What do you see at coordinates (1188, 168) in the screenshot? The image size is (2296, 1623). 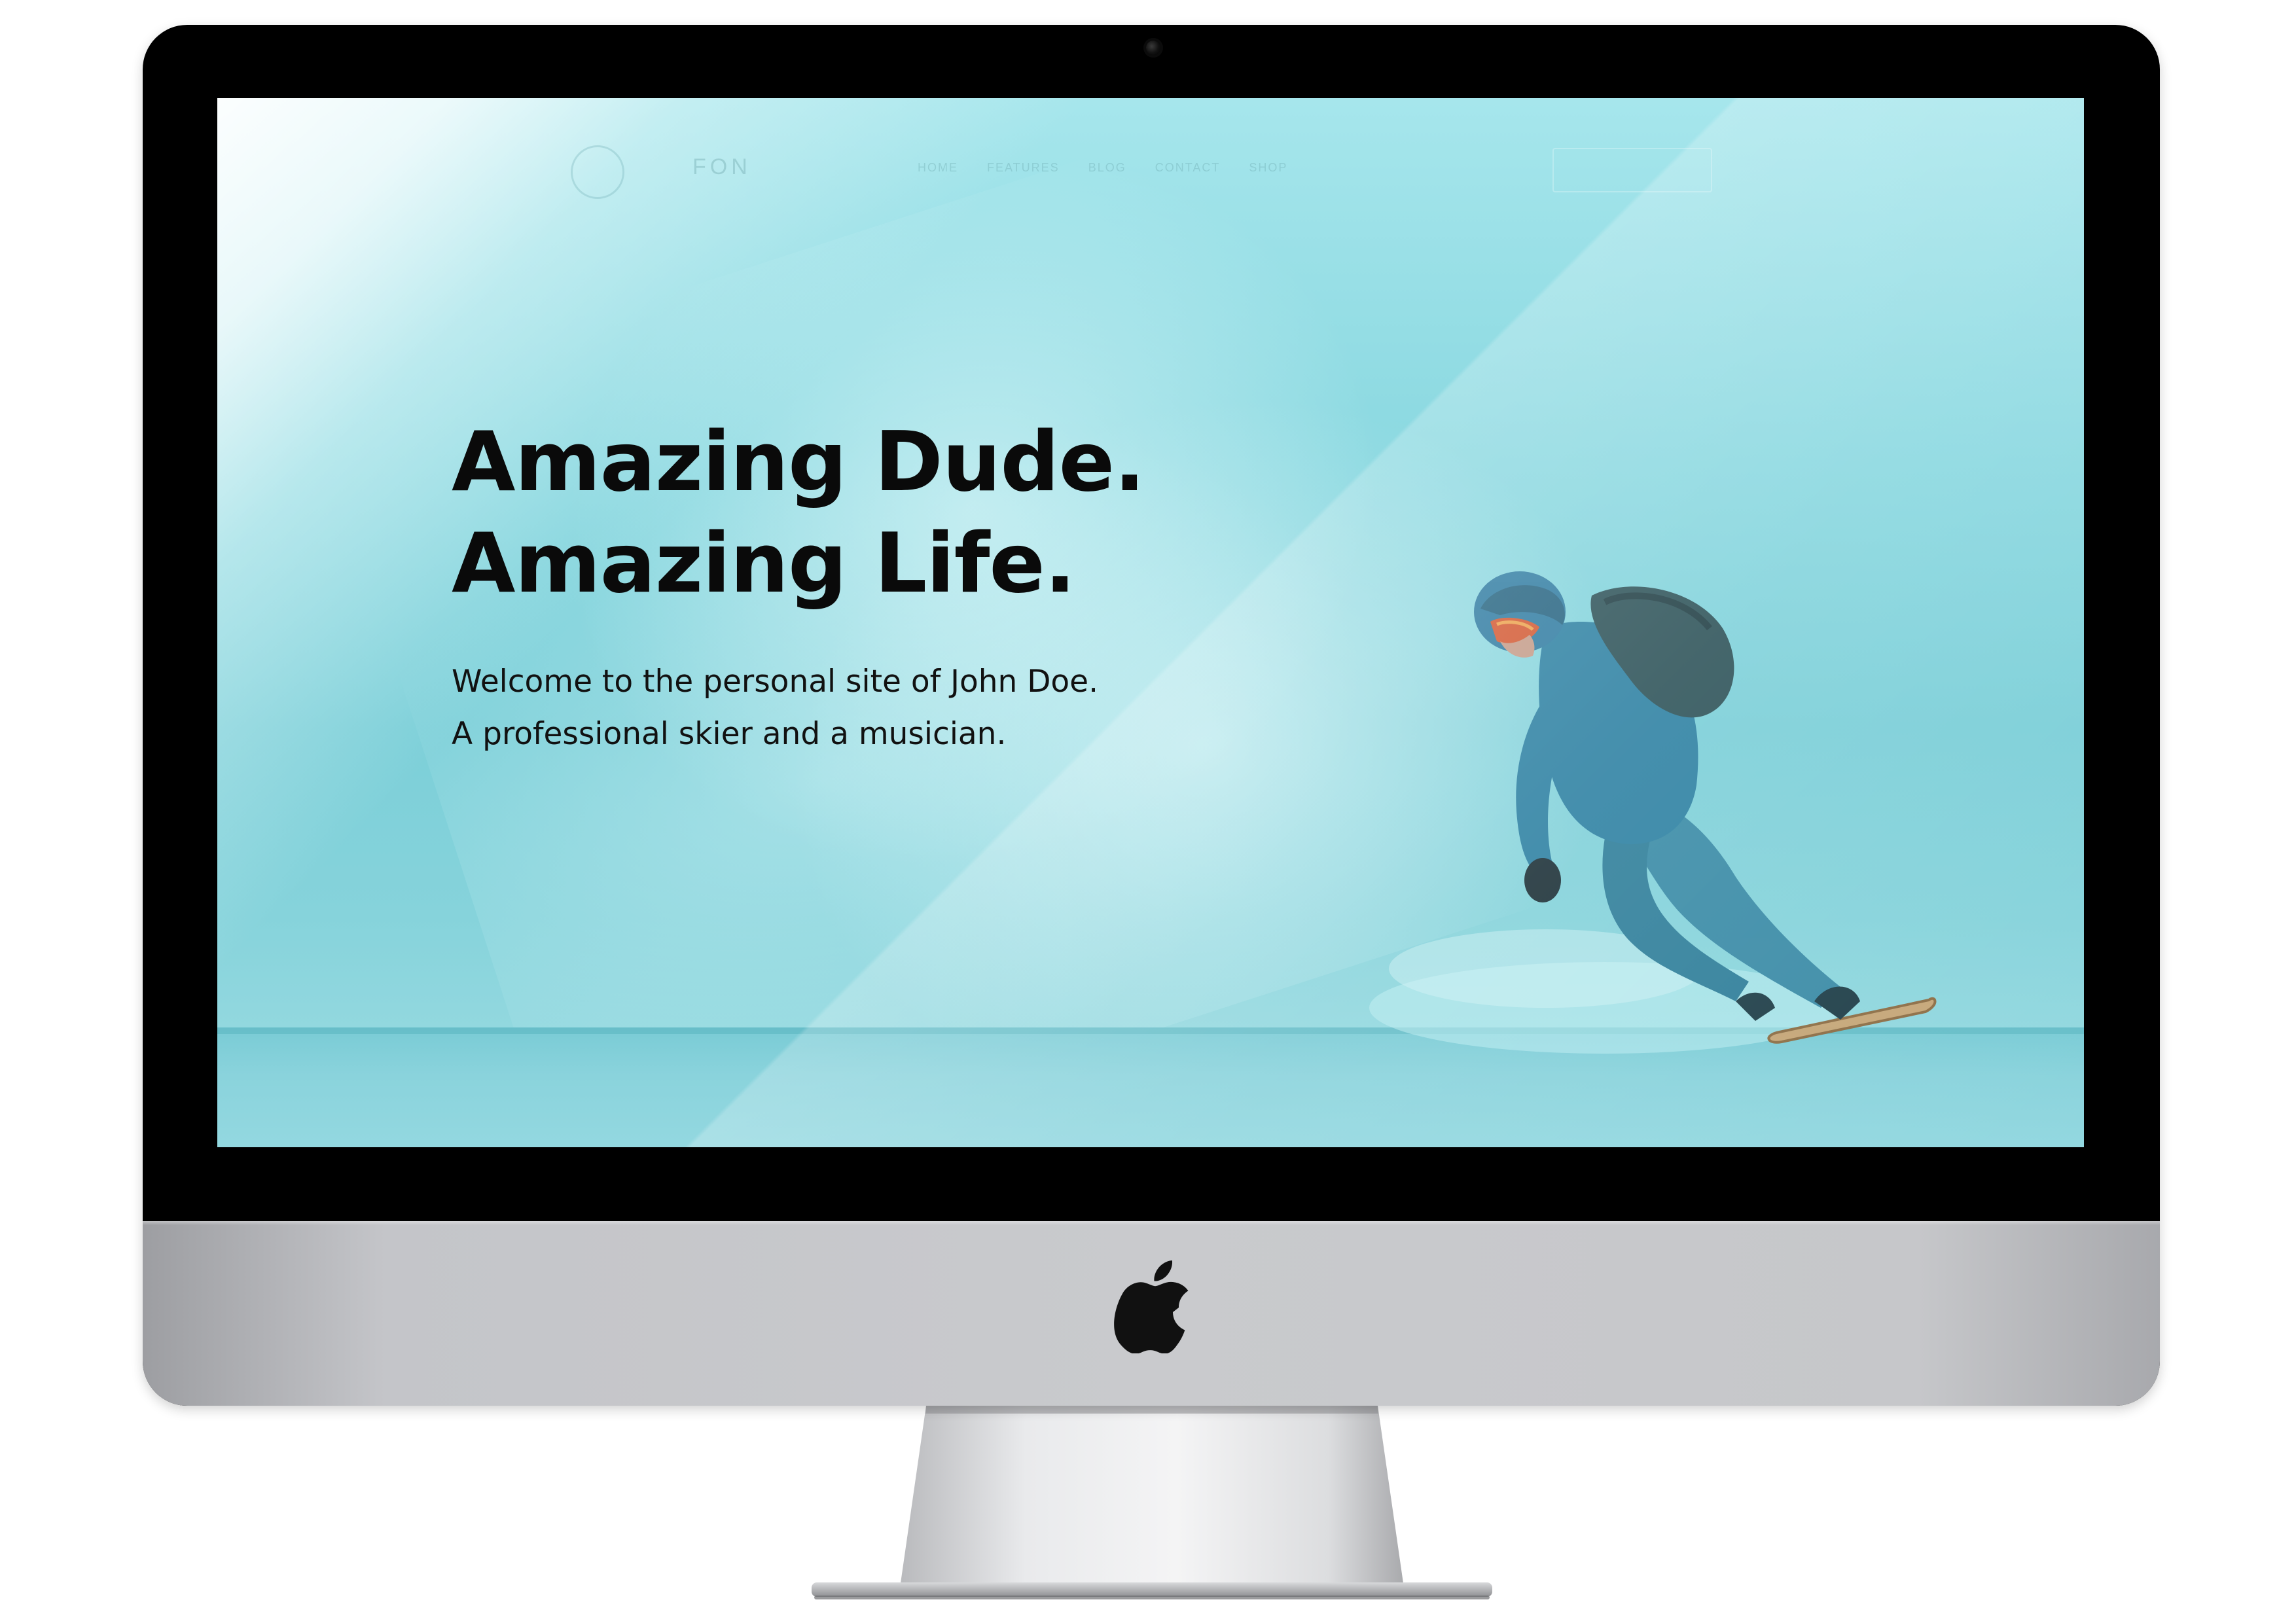 I see `nav-link-contact: CONTACT` at bounding box center [1188, 168].